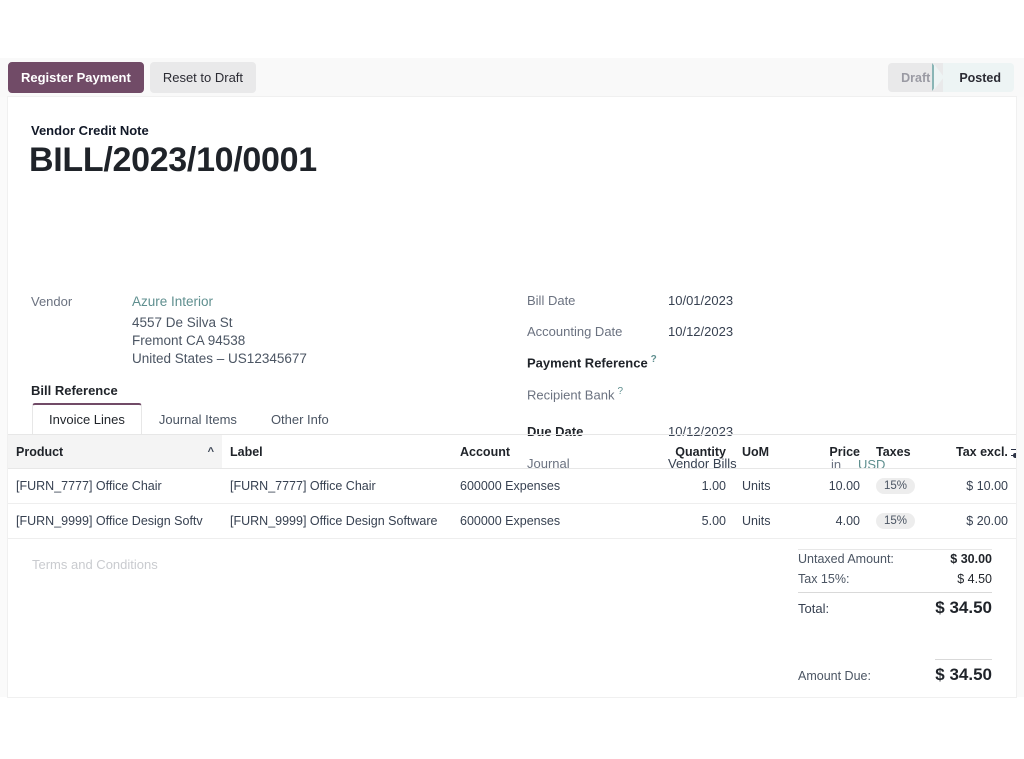 The width and height of the screenshot is (1024, 759). Describe the element at coordinates (337, 486) in the screenshot. I see `cell-label: [FURN_7777] Office Chair` at that location.